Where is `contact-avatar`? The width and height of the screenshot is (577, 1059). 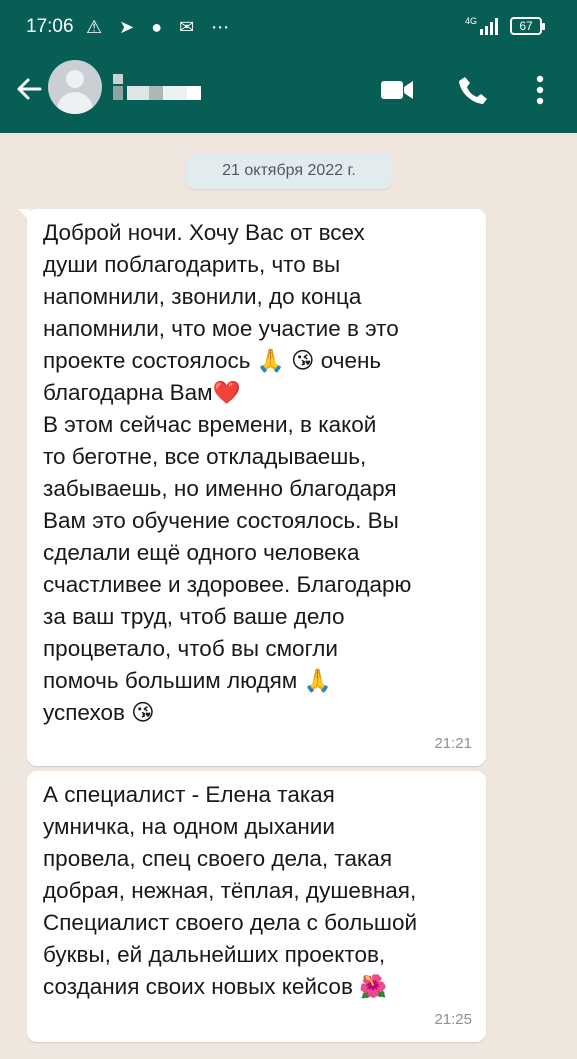
contact-avatar is located at coordinates (75, 87).